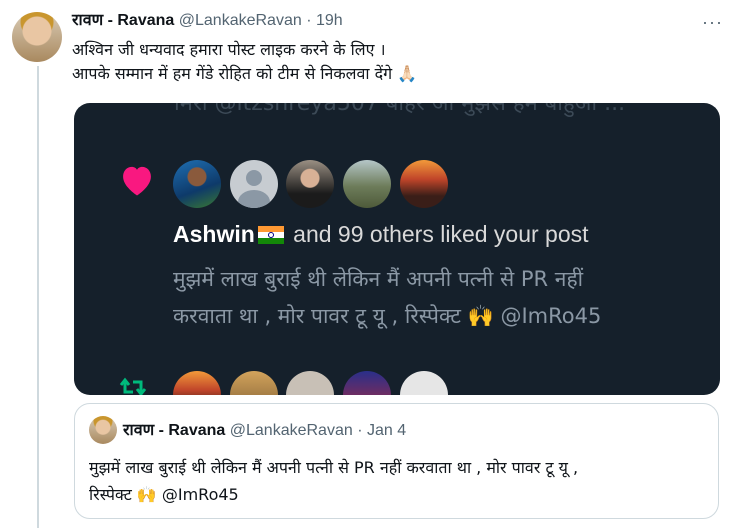 The height and width of the screenshot is (528, 746). What do you see at coordinates (270, 235) in the screenshot?
I see `india-flag-icon` at bounding box center [270, 235].